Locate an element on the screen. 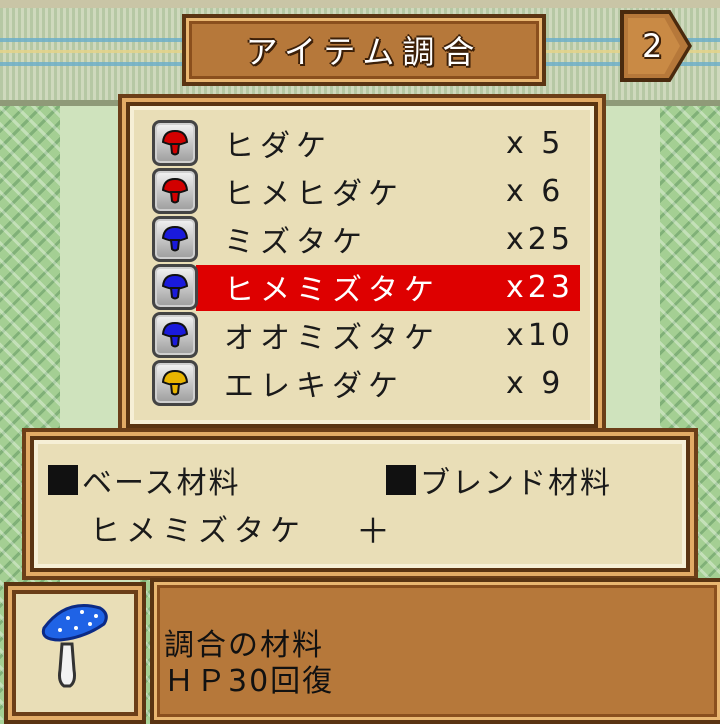 The height and width of the screenshot is (724, 720). base-material-label: ベース材料 is located at coordinates (144, 480).